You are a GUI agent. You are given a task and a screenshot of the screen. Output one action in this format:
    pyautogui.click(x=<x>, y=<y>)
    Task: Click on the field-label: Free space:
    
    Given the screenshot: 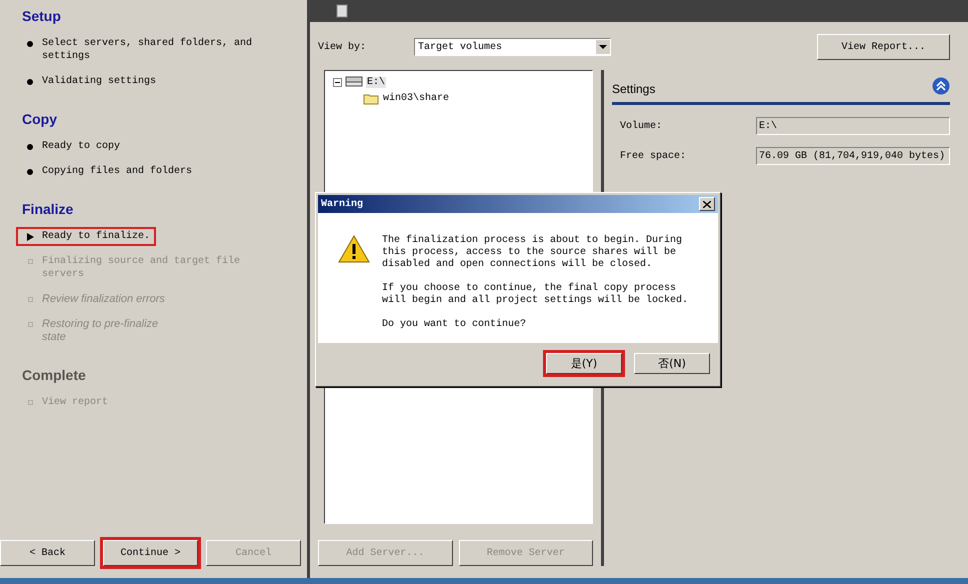 What is the action you would take?
    pyautogui.click(x=654, y=156)
    